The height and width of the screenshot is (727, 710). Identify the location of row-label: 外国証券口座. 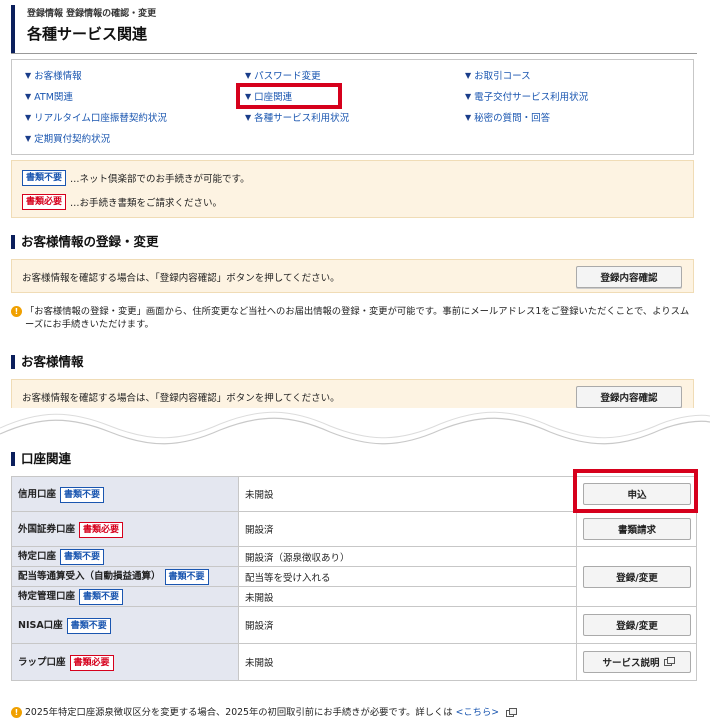
(47, 529).